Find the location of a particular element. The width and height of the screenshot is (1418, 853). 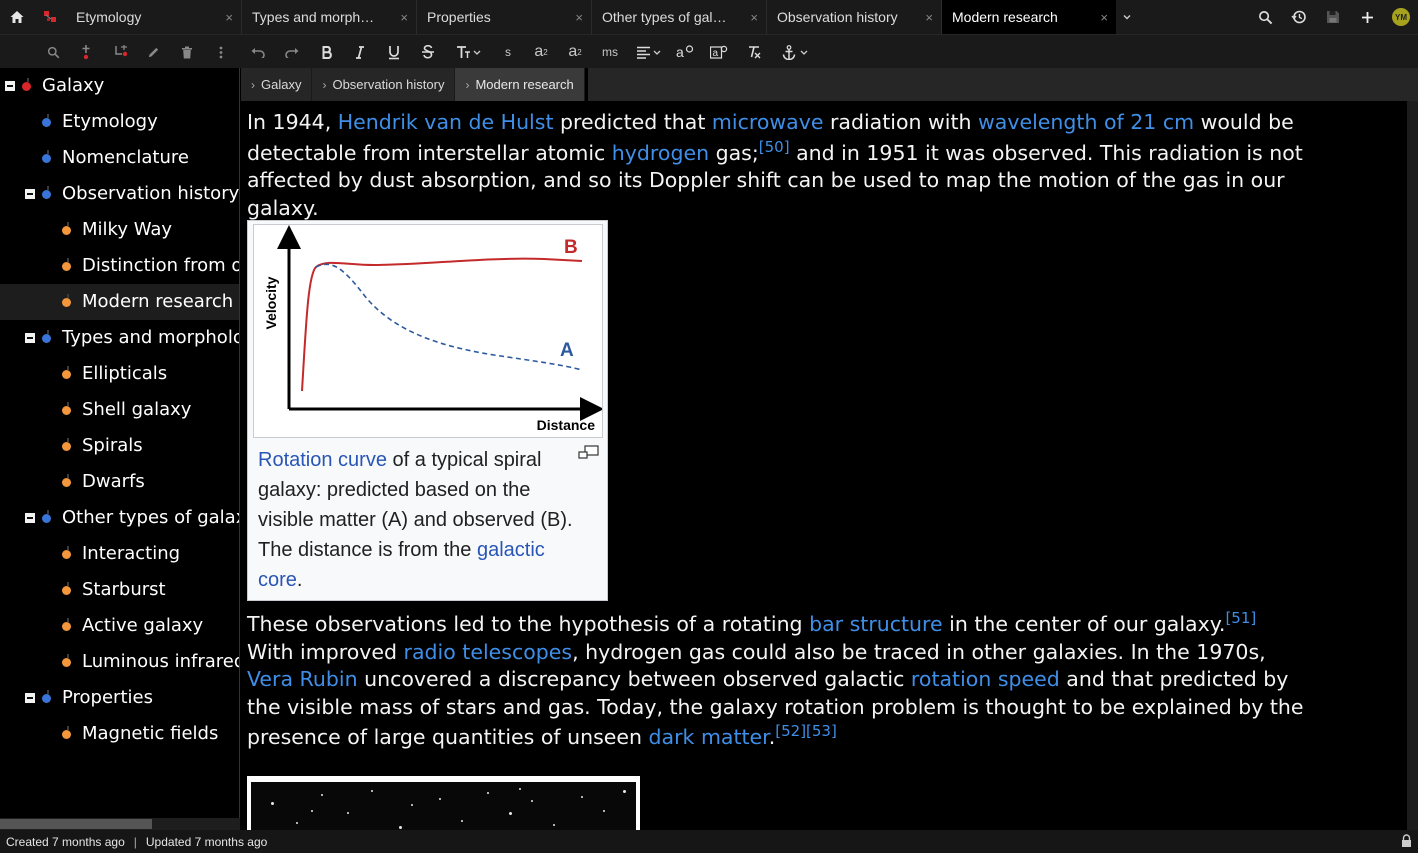

delete-button is located at coordinates (187, 52).